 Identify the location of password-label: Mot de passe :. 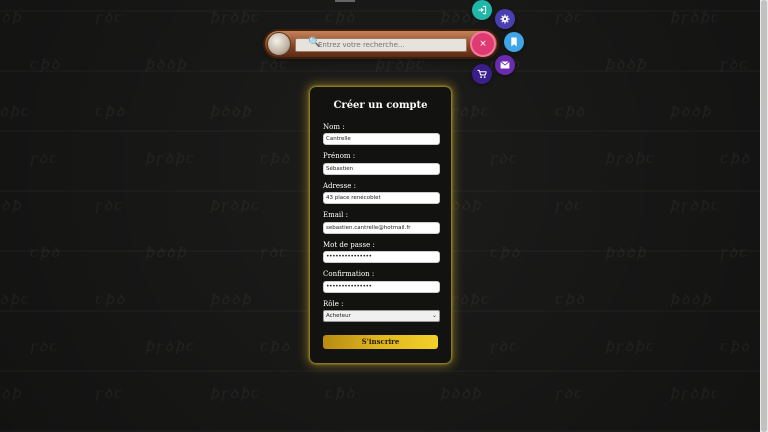
(349, 245).